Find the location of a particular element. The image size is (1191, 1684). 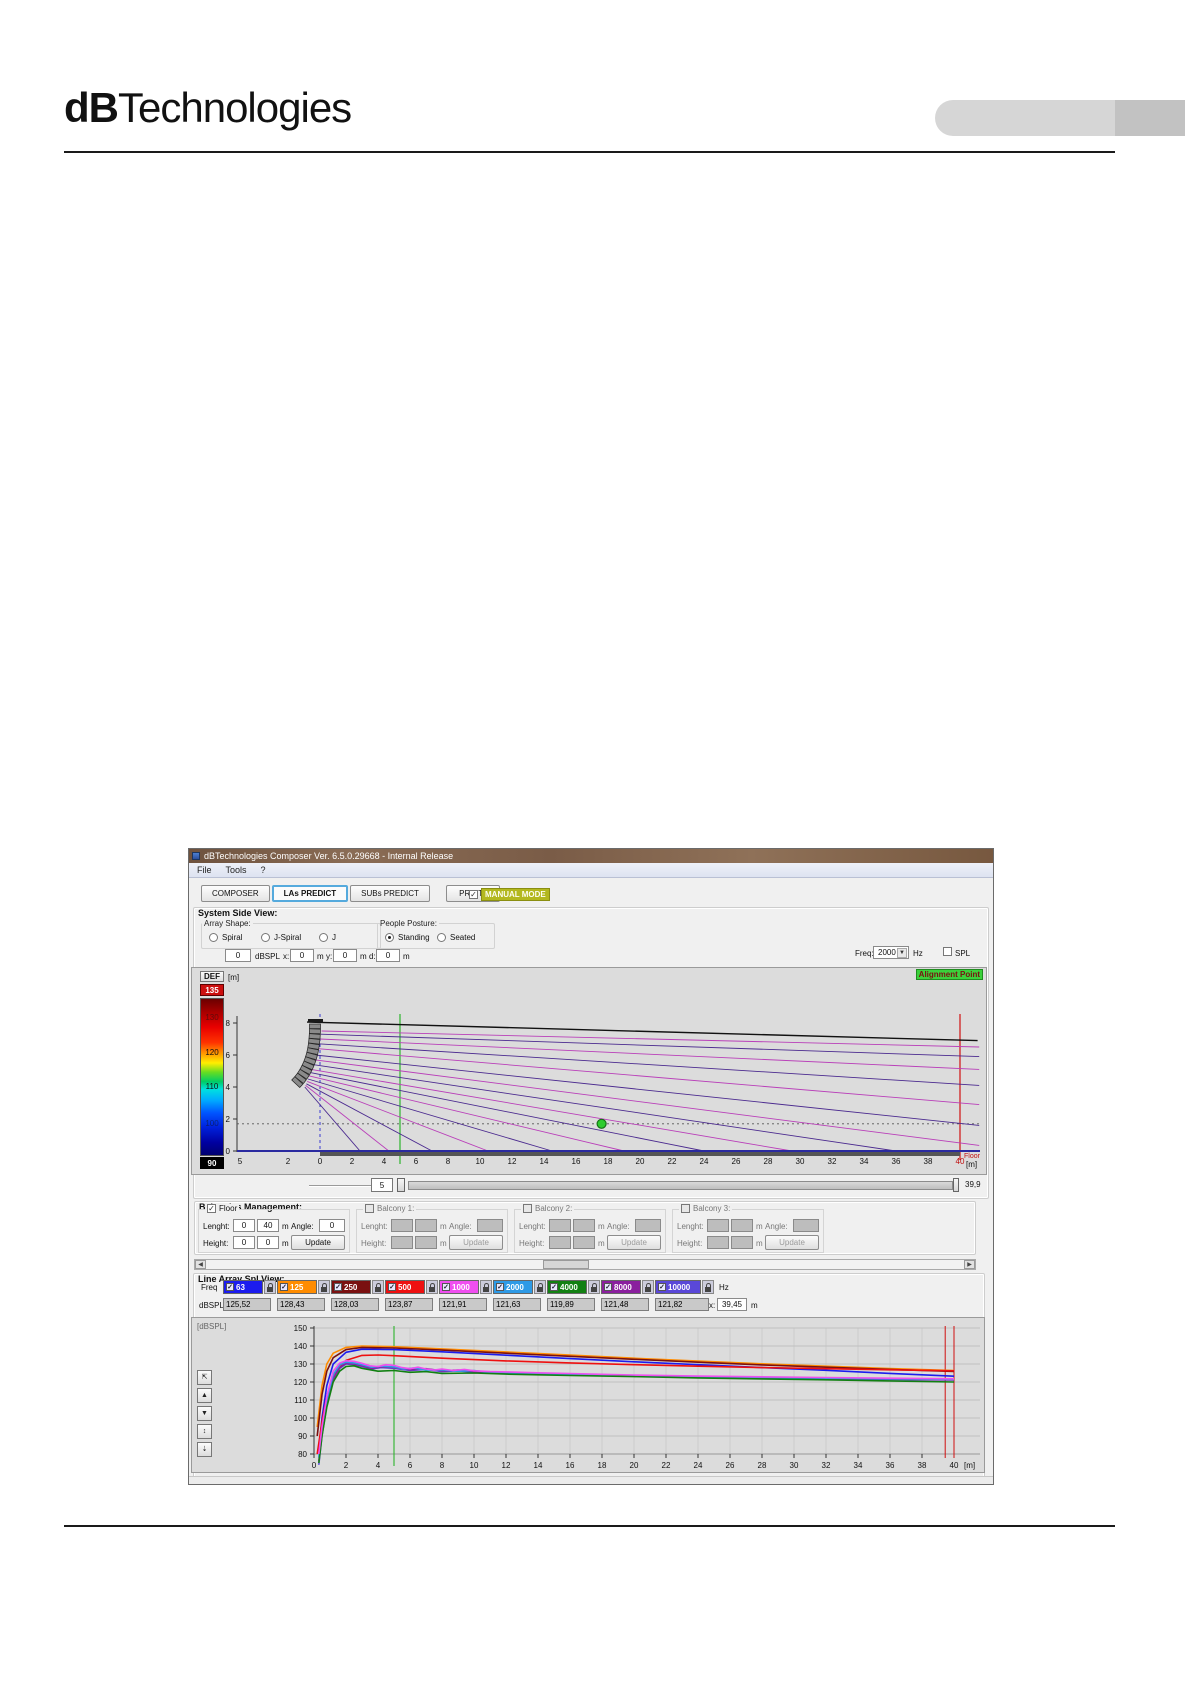

spl-checkbox is located at coordinates (947, 951).